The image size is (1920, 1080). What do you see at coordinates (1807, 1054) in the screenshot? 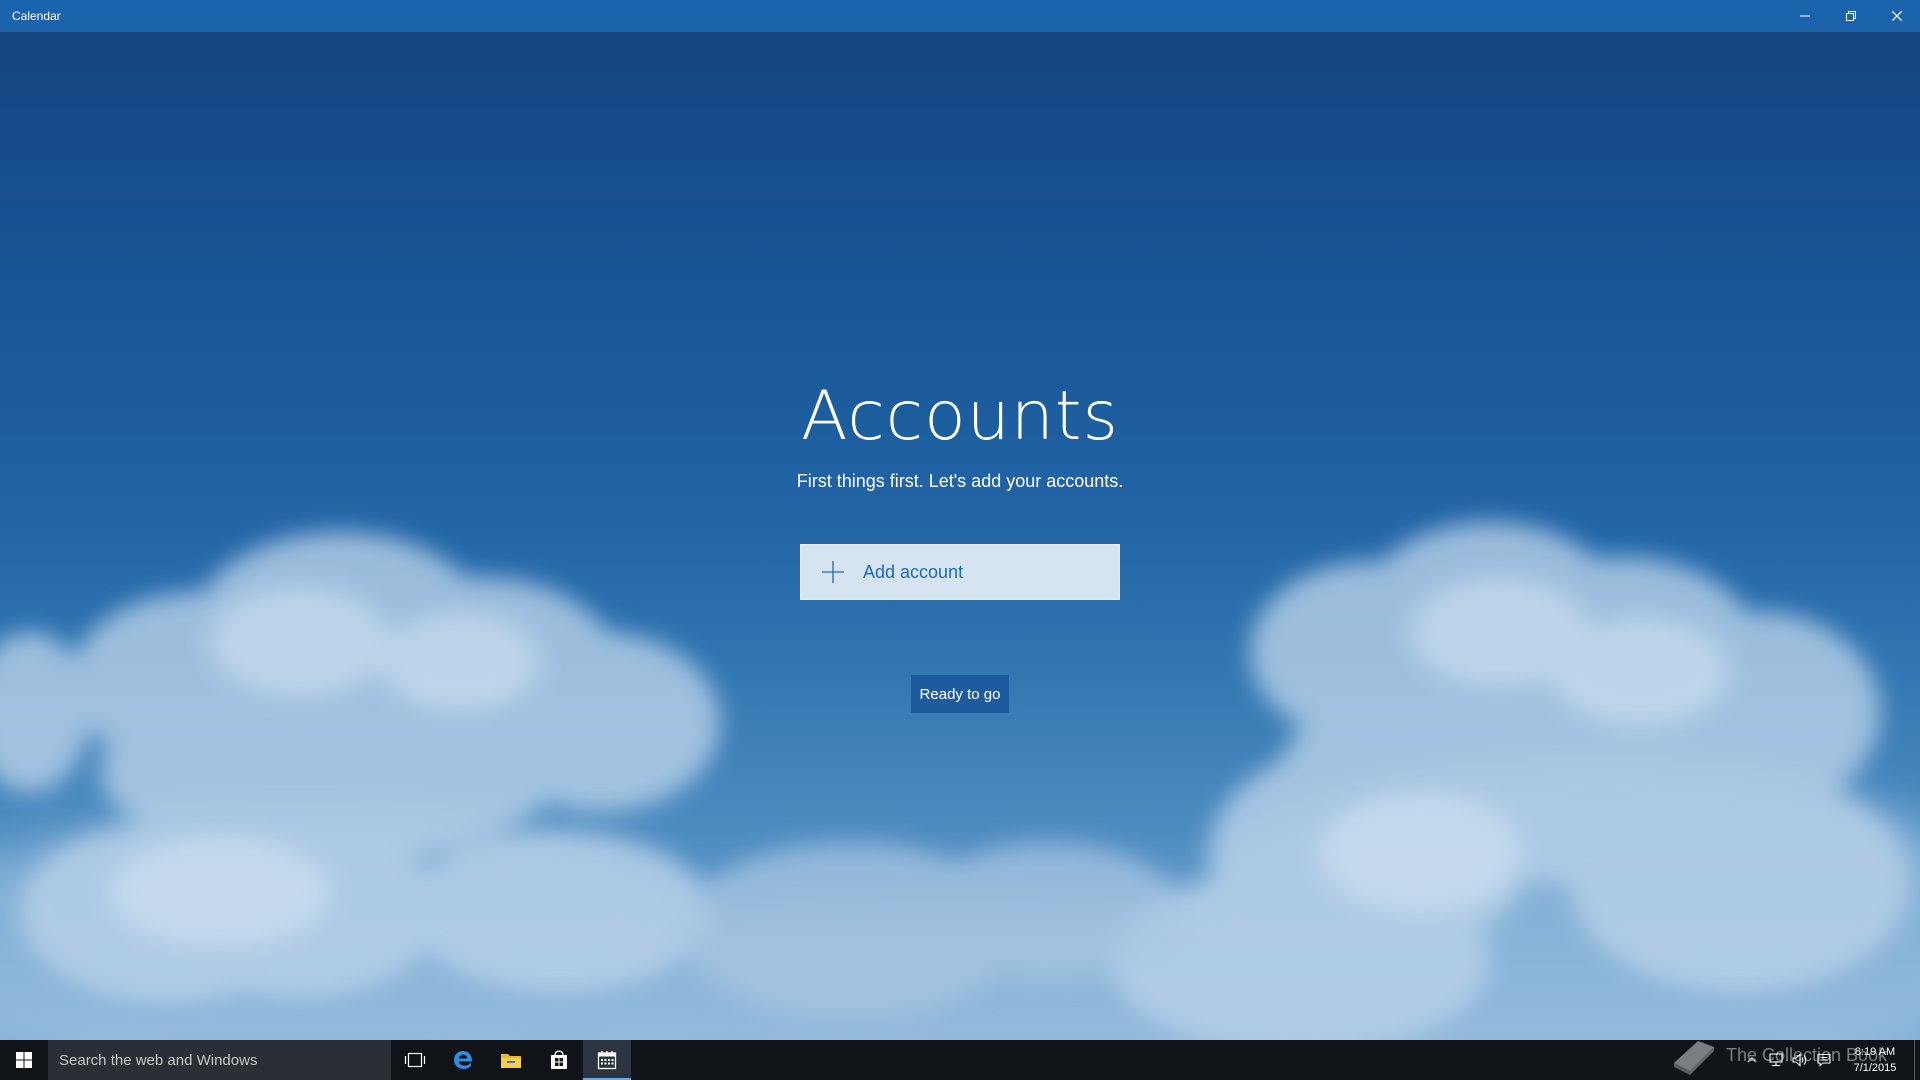
I see `watermark-text: The Collection Book` at bounding box center [1807, 1054].